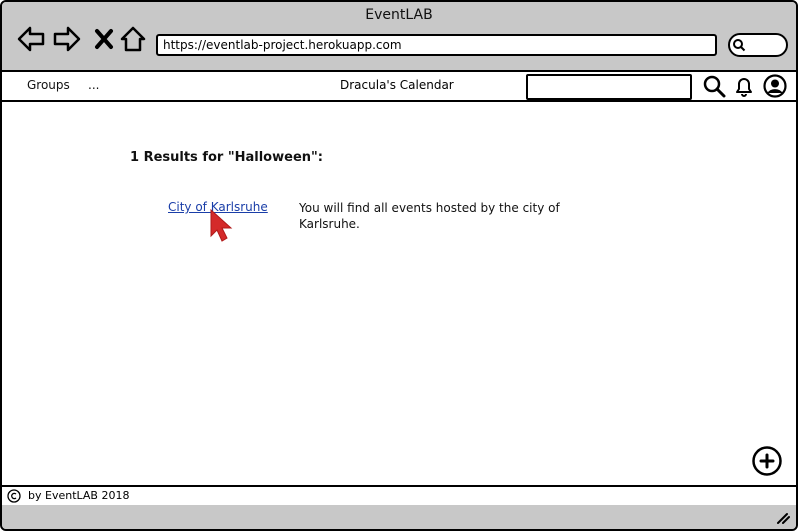 The image size is (798, 531). What do you see at coordinates (758, 45) in the screenshot?
I see `browser-search-pill` at bounding box center [758, 45].